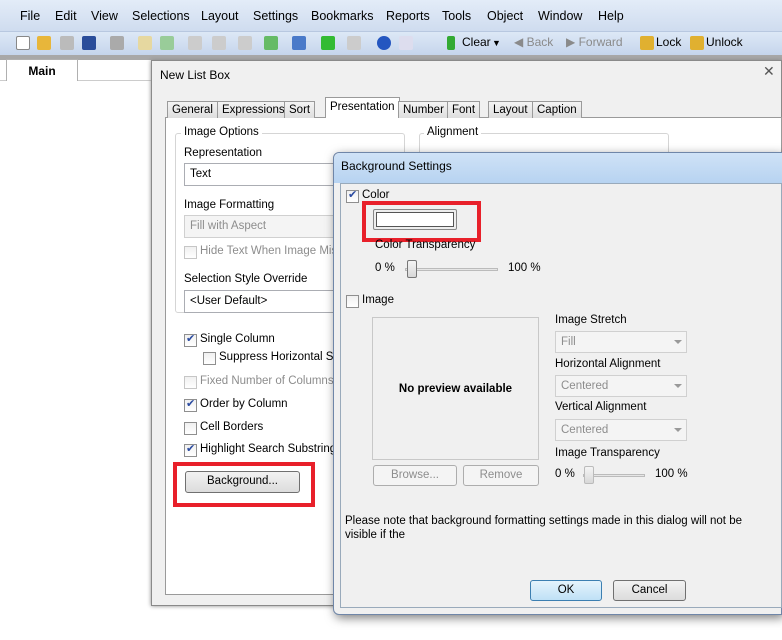  Describe the element at coordinates (167, 43) in the screenshot. I see `reload-data-icon` at that location.